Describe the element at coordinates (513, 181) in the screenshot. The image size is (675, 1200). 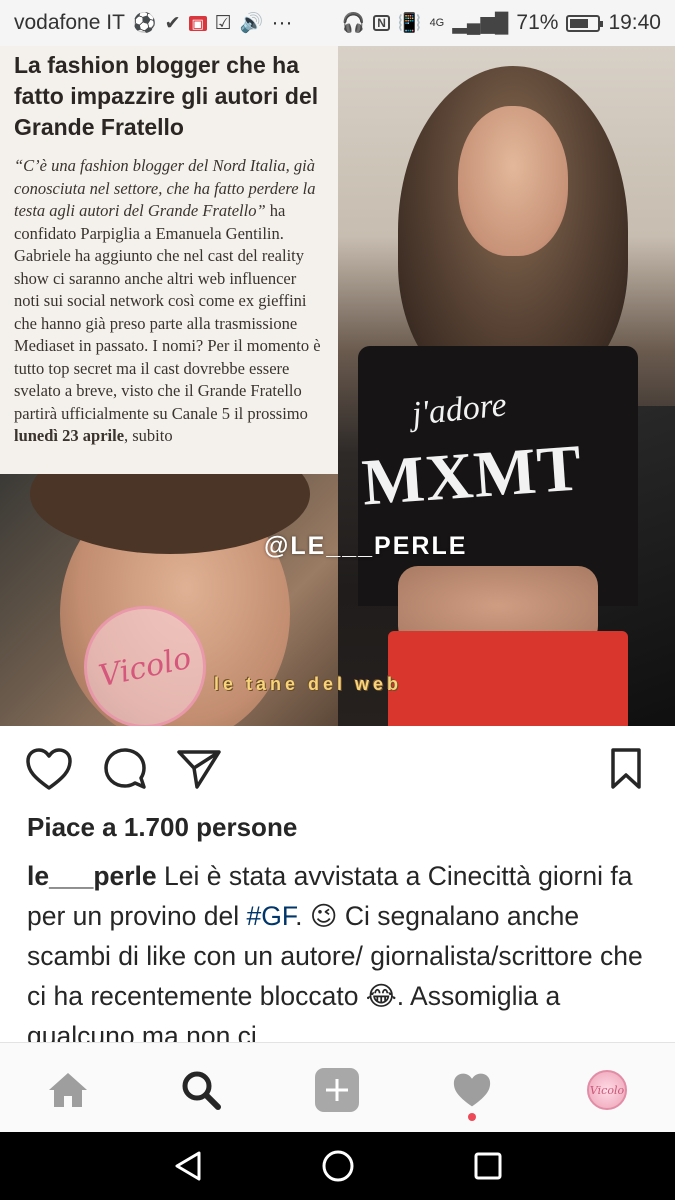
I see `photo-face` at that location.